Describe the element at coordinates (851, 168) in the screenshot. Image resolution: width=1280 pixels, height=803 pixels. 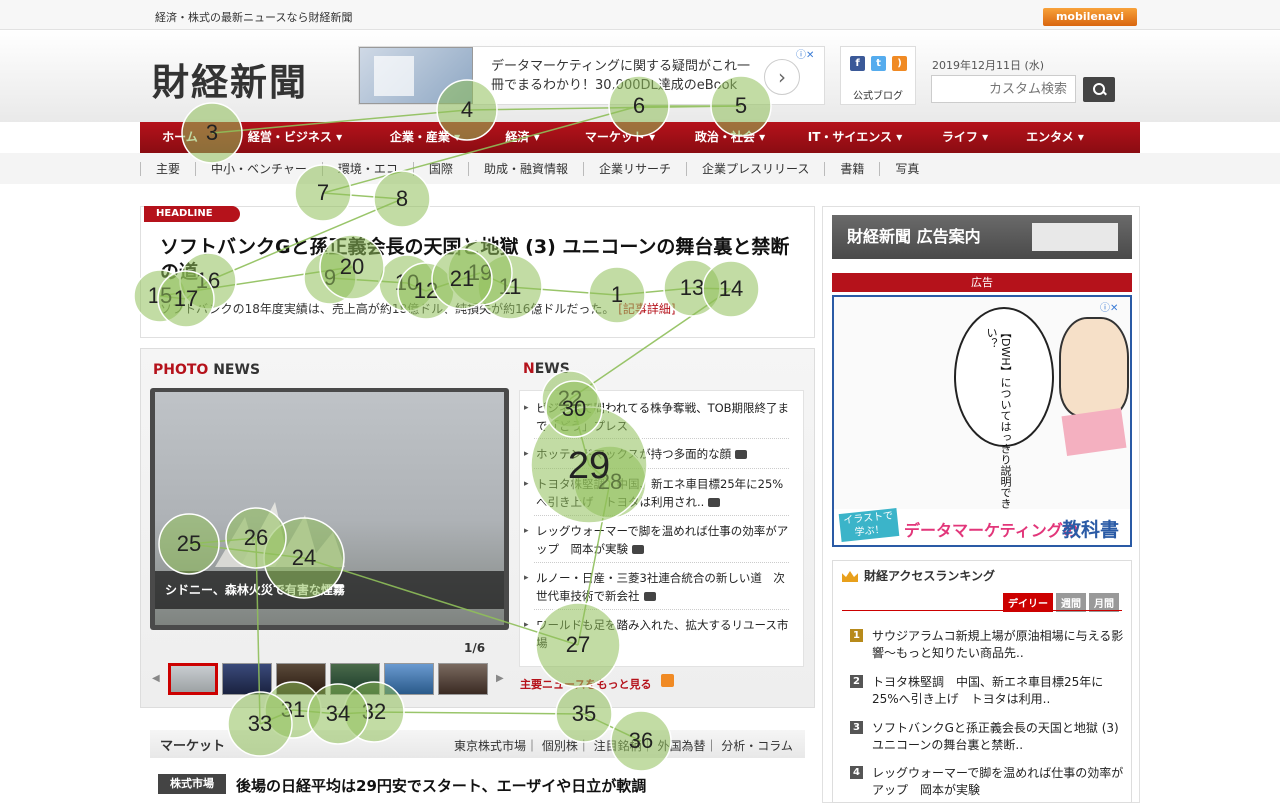
I see `subnav-books: 書籍` at that location.